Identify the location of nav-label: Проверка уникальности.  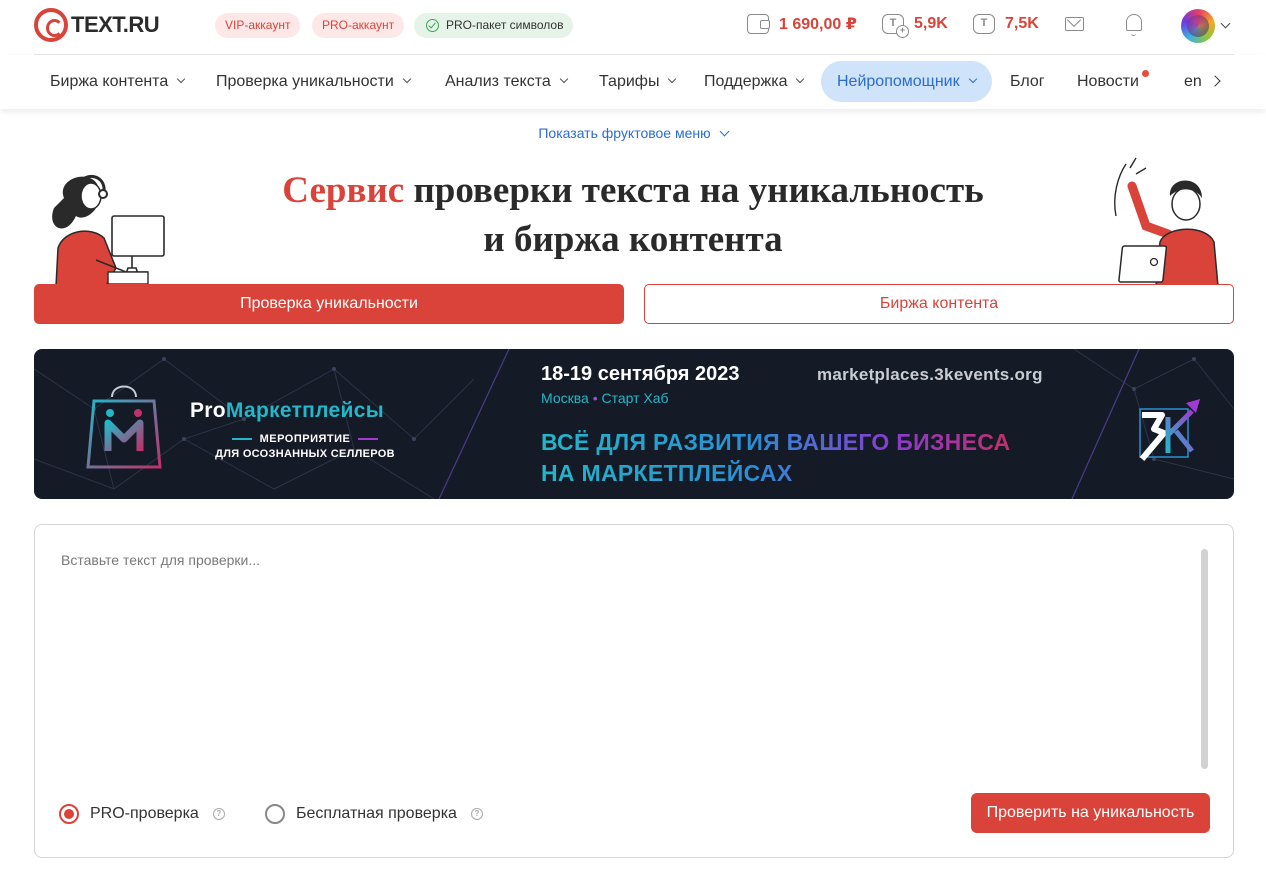
(305, 81).